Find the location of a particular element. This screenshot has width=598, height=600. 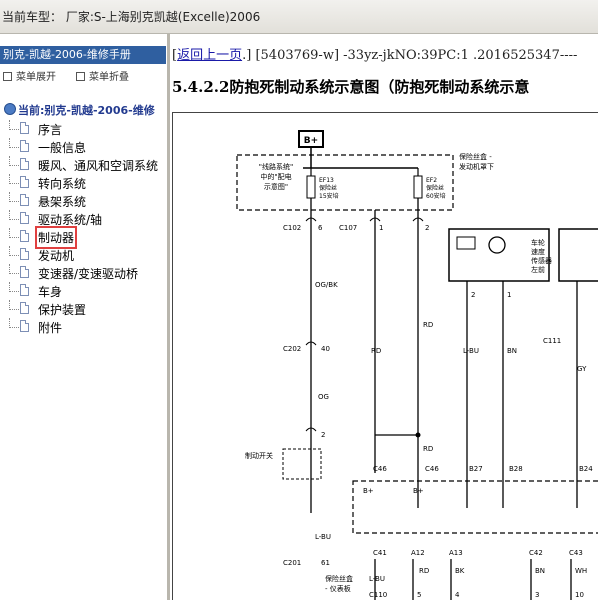

power-label: B+ is located at coordinates (311, 141).